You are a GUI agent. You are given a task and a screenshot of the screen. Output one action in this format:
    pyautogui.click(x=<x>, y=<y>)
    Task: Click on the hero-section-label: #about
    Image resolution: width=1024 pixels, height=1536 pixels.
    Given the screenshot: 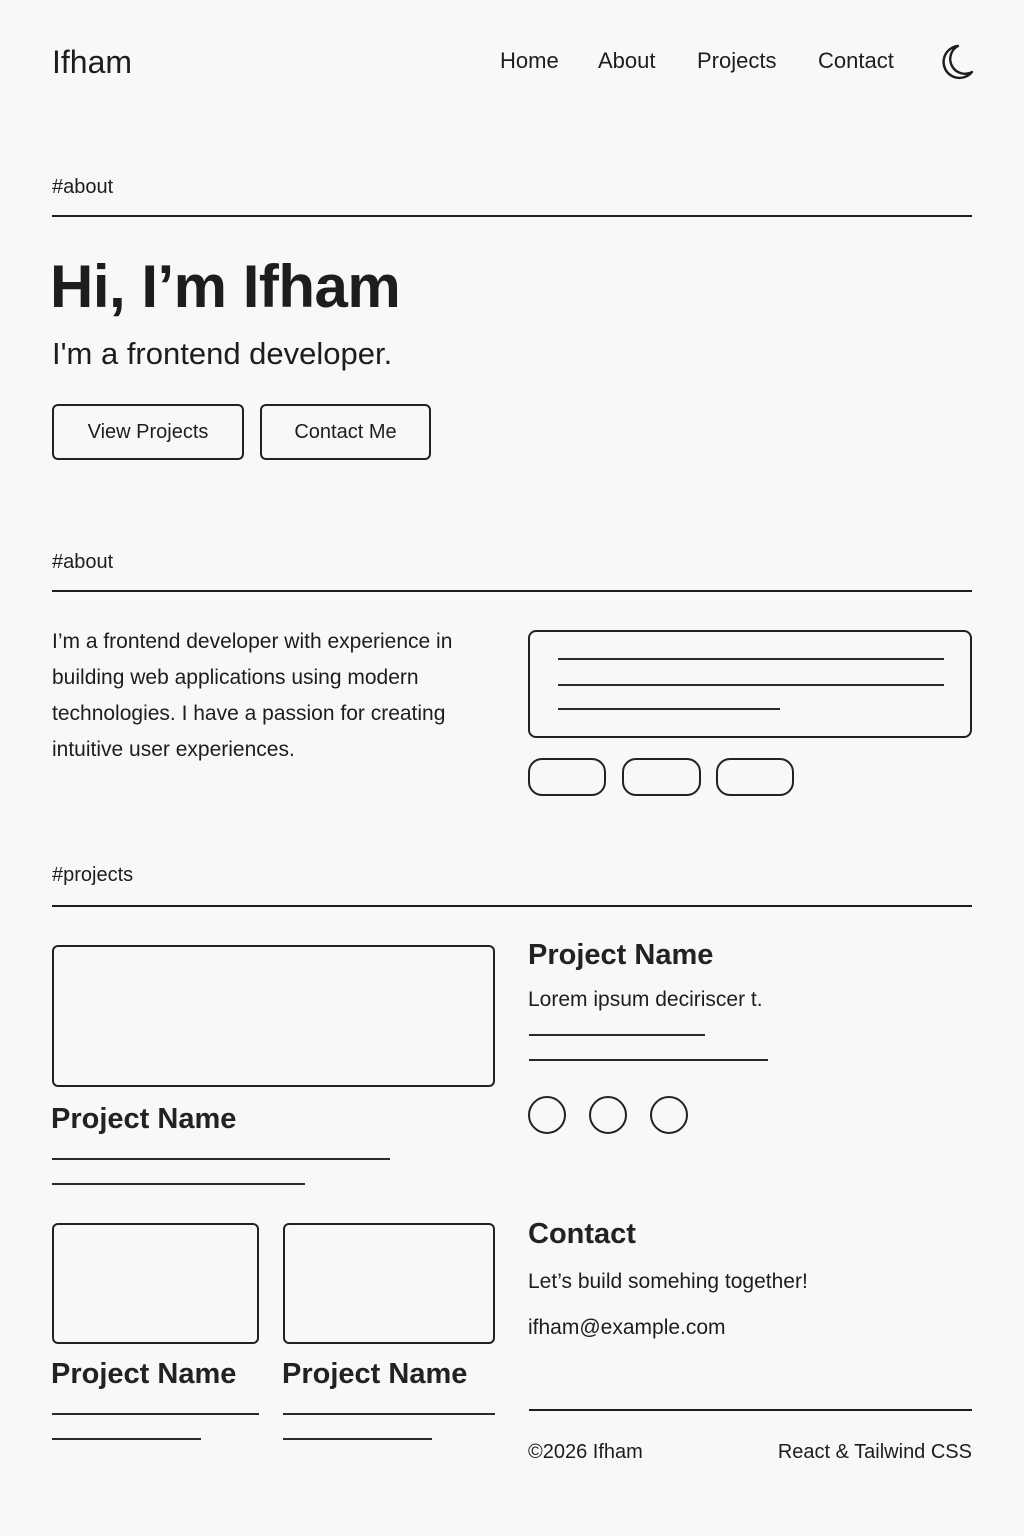 What is the action you would take?
    pyautogui.click(x=83, y=187)
    